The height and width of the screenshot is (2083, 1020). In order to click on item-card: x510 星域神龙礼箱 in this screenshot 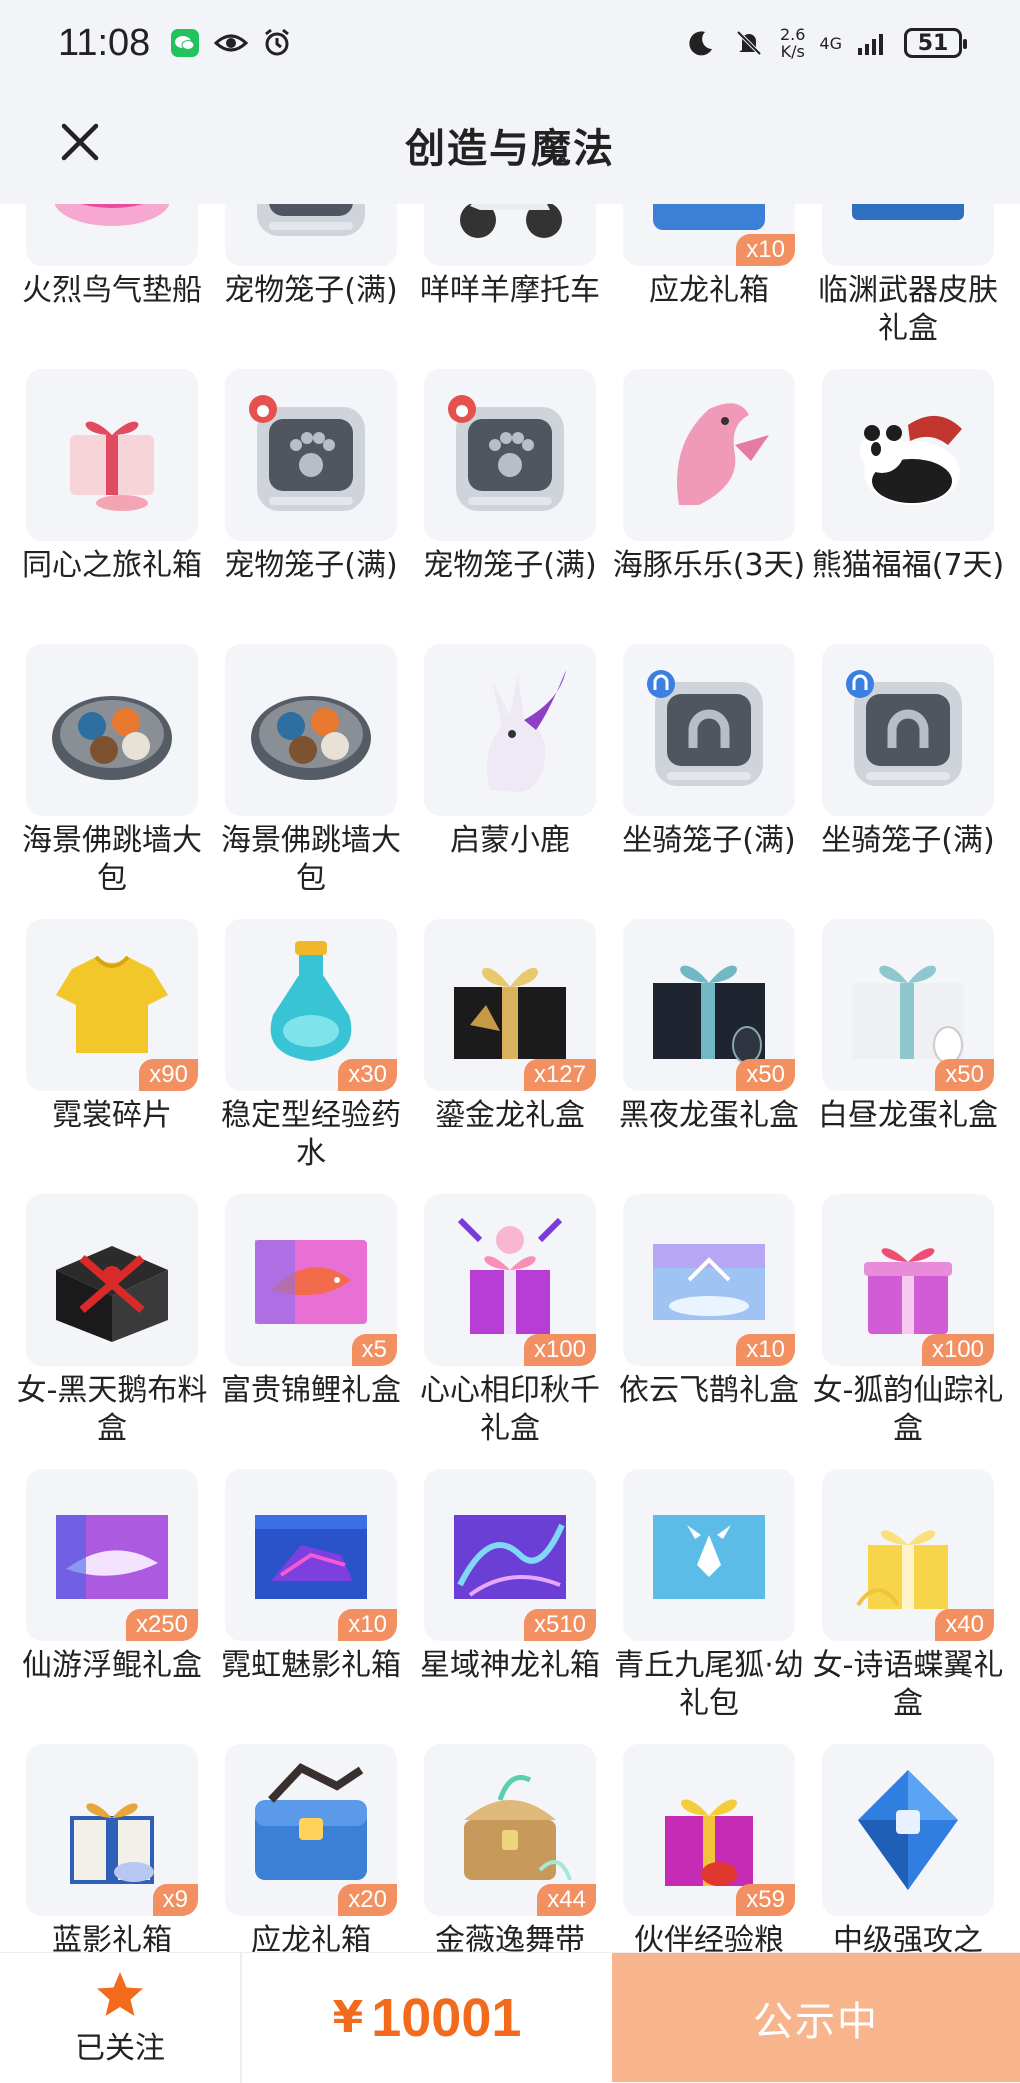, I will do `click(510, 1606)`.